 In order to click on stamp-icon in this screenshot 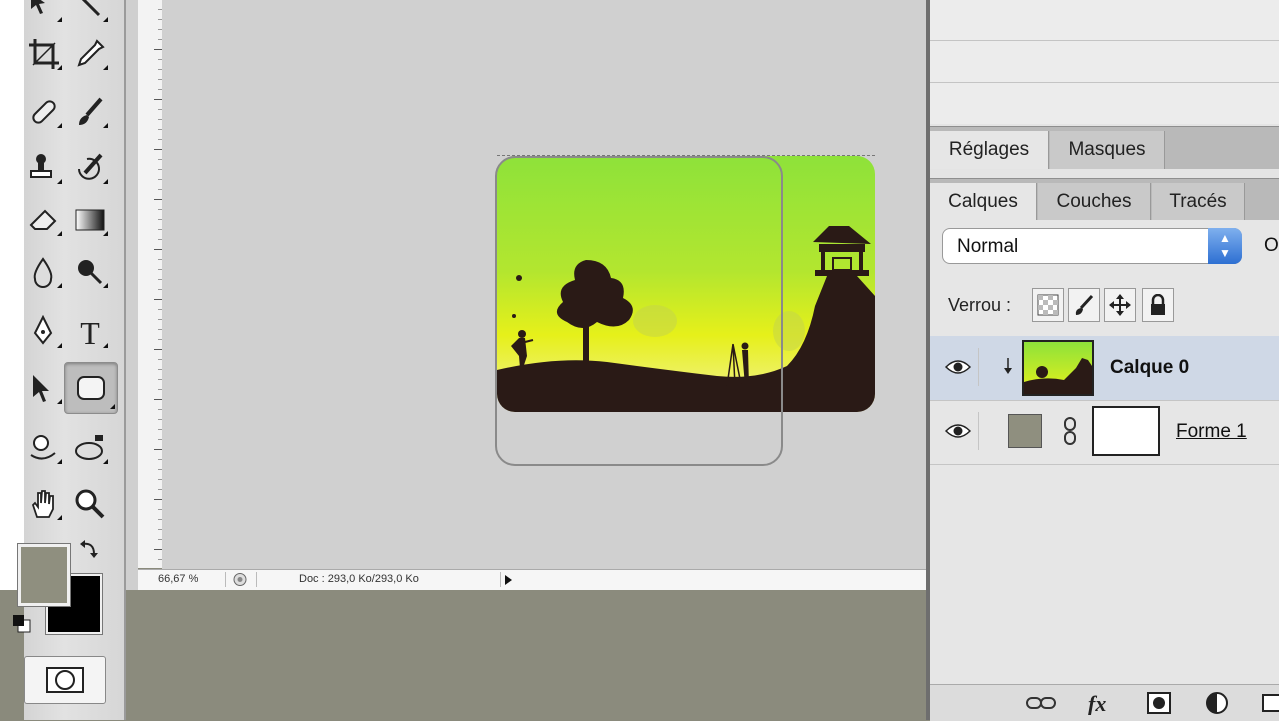, I will do `click(41, 166)`.